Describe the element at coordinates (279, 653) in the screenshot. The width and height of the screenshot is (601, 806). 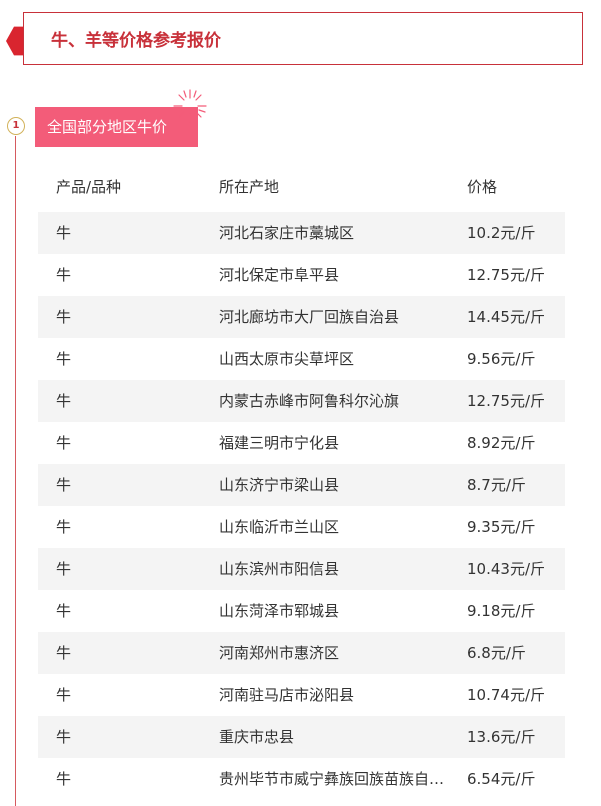
I see `origin-cell: 河南郑州市惠济区` at that location.